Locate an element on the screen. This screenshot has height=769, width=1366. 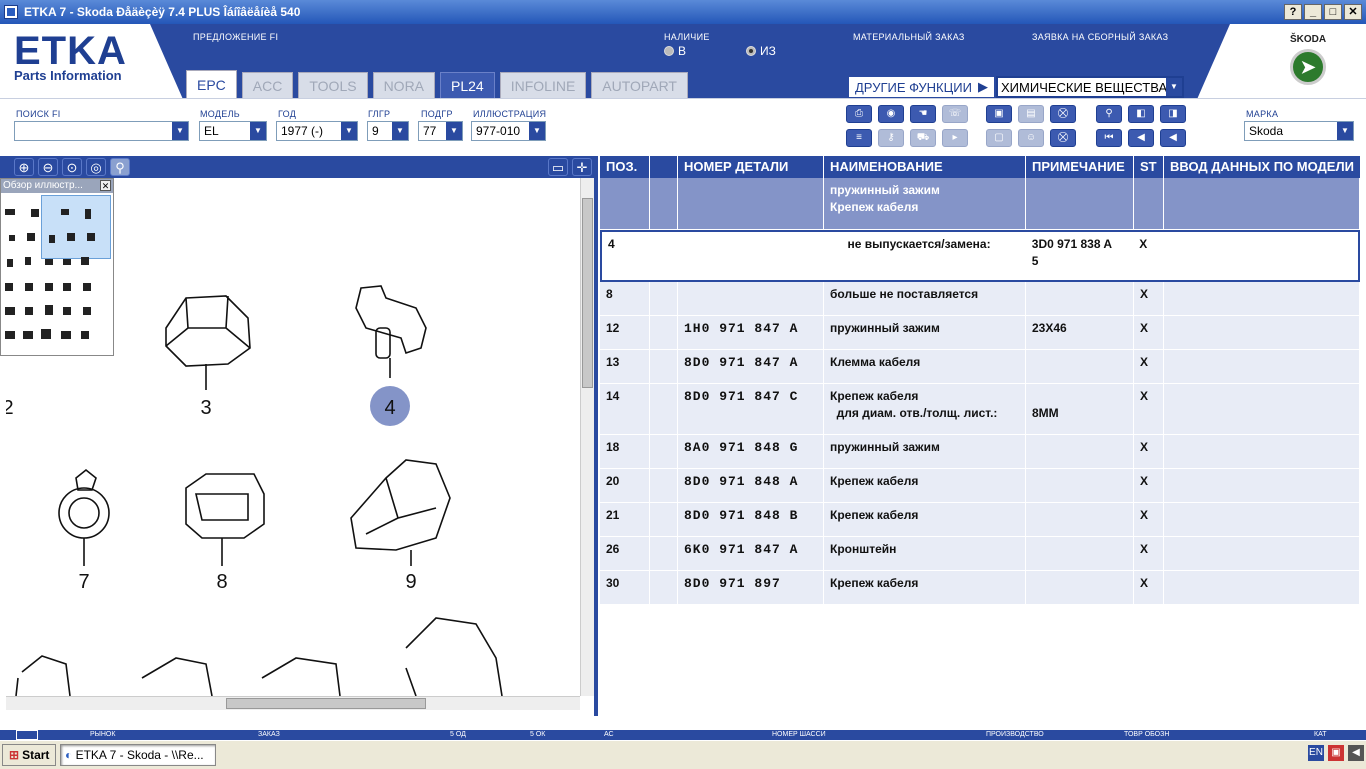
search-fi-select: ▼ is located at coordinates (101, 131).